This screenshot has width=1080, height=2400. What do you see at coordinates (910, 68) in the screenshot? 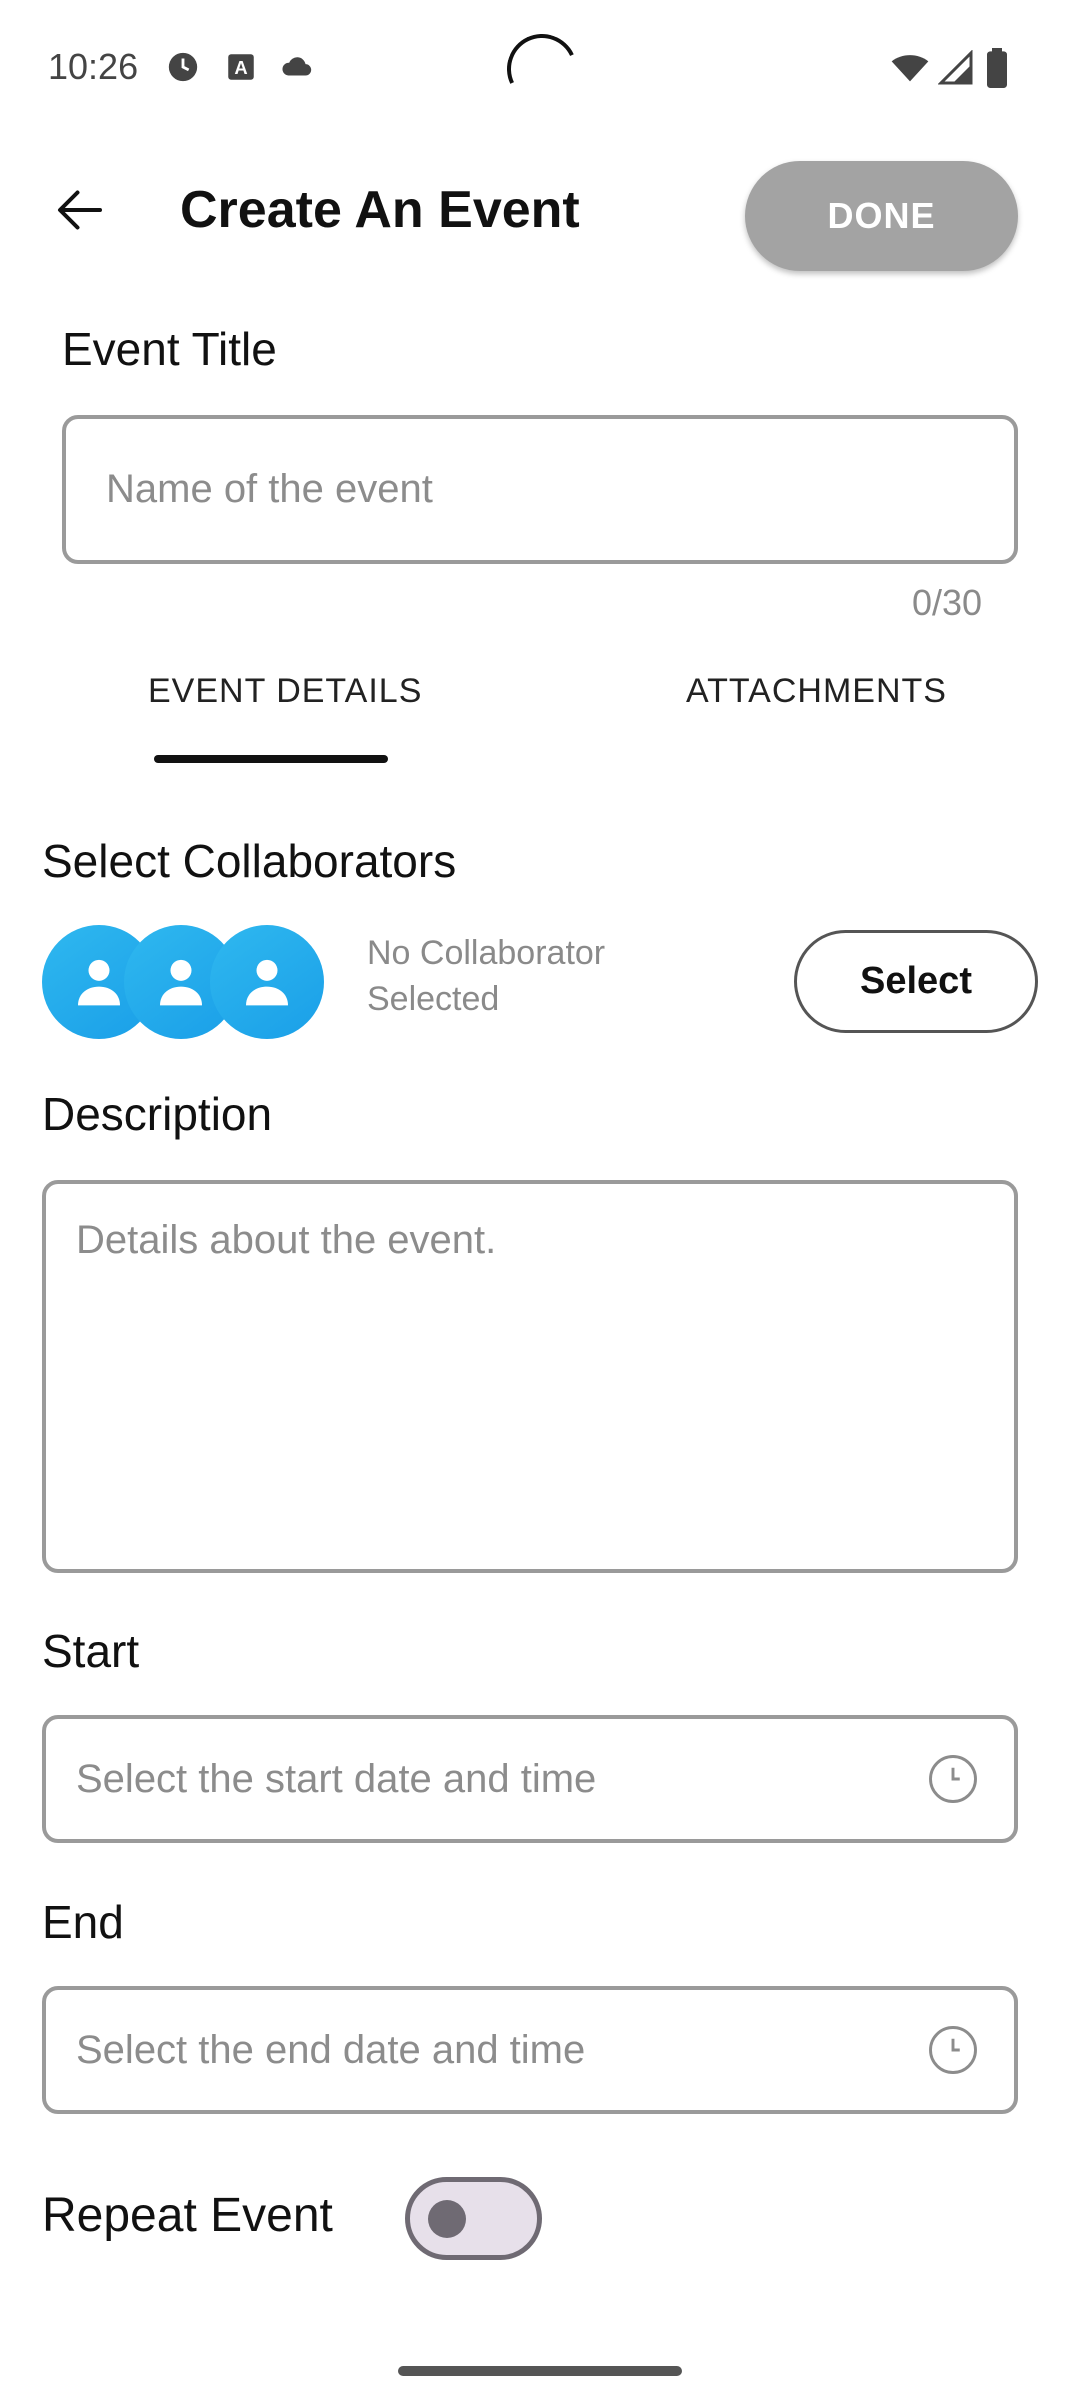
I see `wifi-icon` at bounding box center [910, 68].